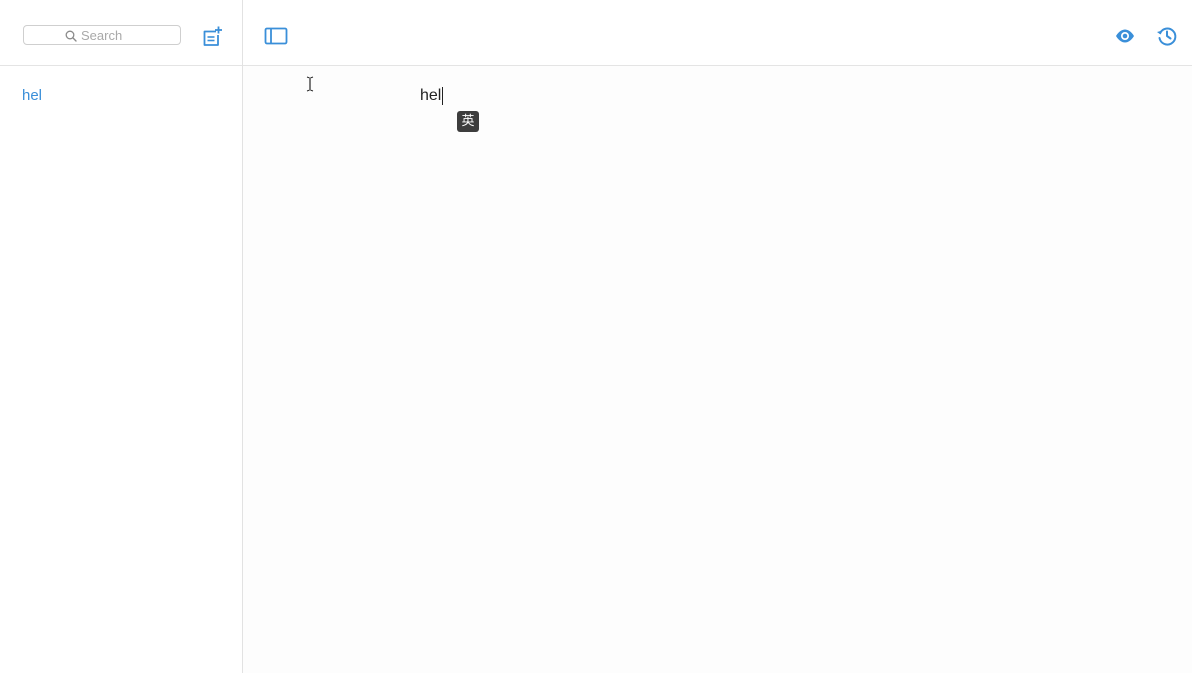 The width and height of the screenshot is (1192, 673). What do you see at coordinates (468, 121) in the screenshot?
I see `ime-indicator: 英` at bounding box center [468, 121].